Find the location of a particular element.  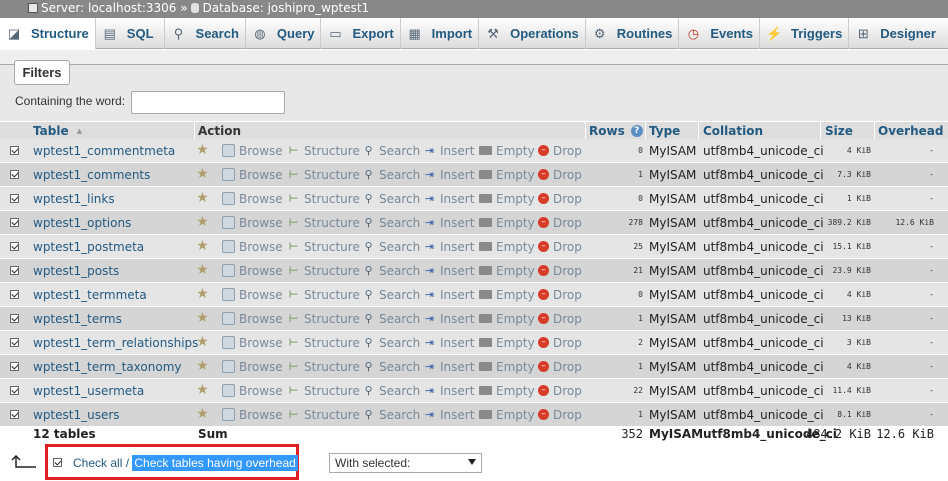

breadcrumb-database: Database: joshipro_wptest1 is located at coordinates (285, 8).